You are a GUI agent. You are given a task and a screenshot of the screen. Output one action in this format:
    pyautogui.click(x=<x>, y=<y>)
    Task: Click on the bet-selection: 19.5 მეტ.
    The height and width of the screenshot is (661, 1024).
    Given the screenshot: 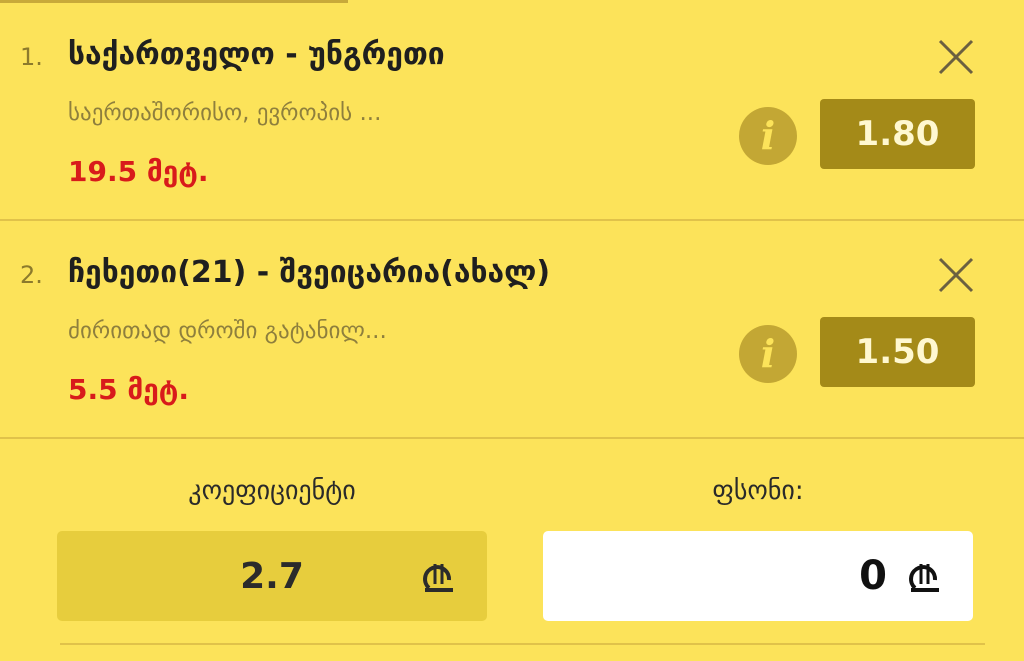 What is the action you would take?
    pyautogui.click(x=138, y=171)
    